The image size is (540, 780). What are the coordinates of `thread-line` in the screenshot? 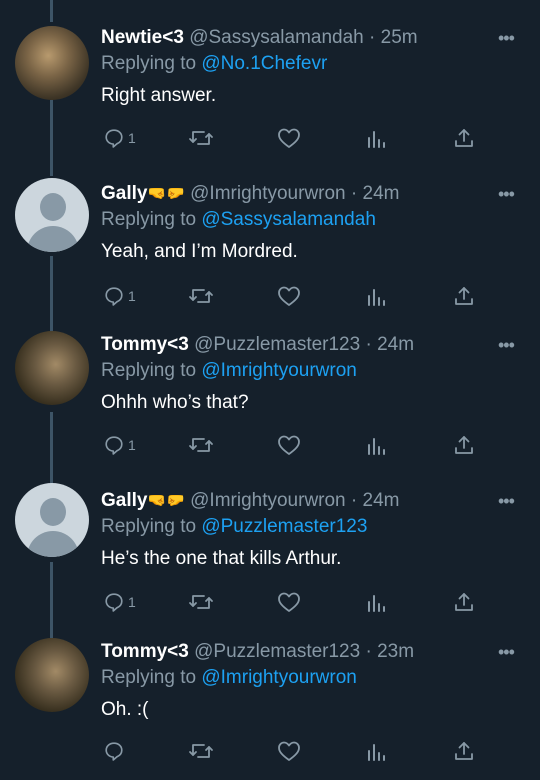 It's located at (51, 11).